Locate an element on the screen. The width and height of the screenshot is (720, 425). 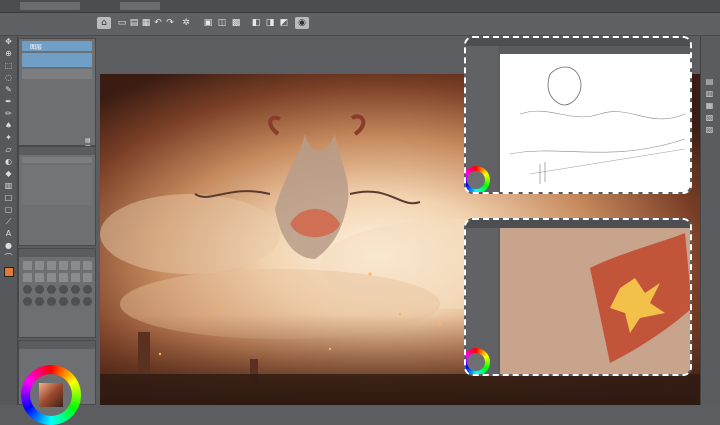
lasso-tool-icon: ◌ is located at coordinates (8, 78).